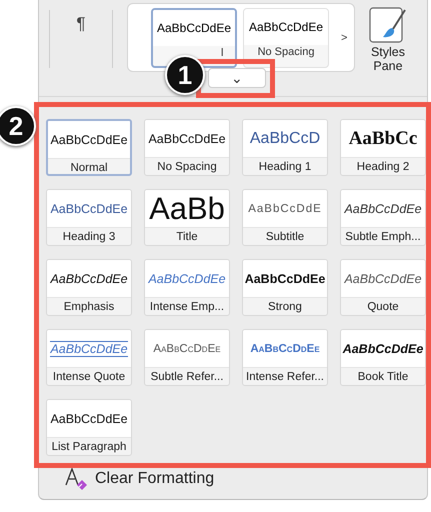  Describe the element at coordinates (285, 166) in the screenshot. I see `style-label: Heading 1` at that location.